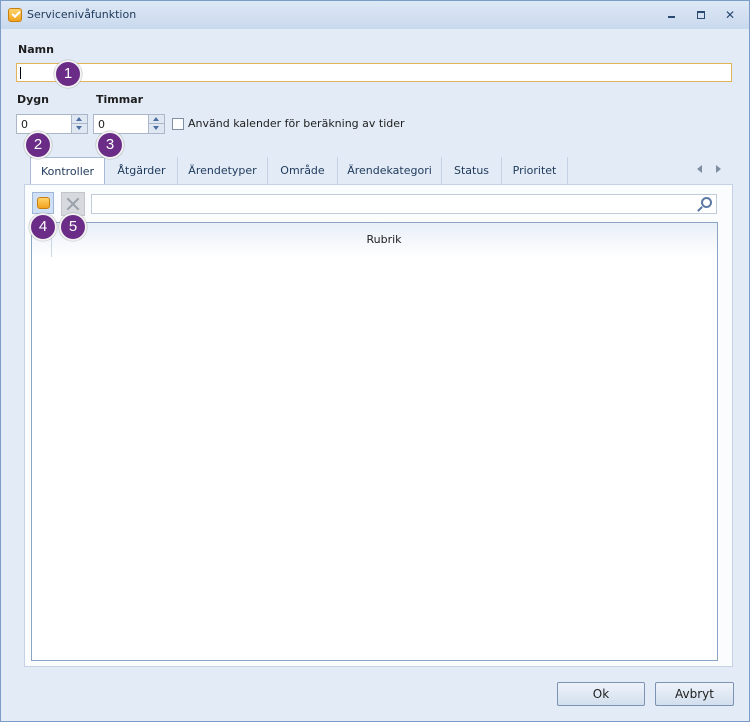  What do you see at coordinates (701, 15) in the screenshot?
I see `maximize-button` at bounding box center [701, 15].